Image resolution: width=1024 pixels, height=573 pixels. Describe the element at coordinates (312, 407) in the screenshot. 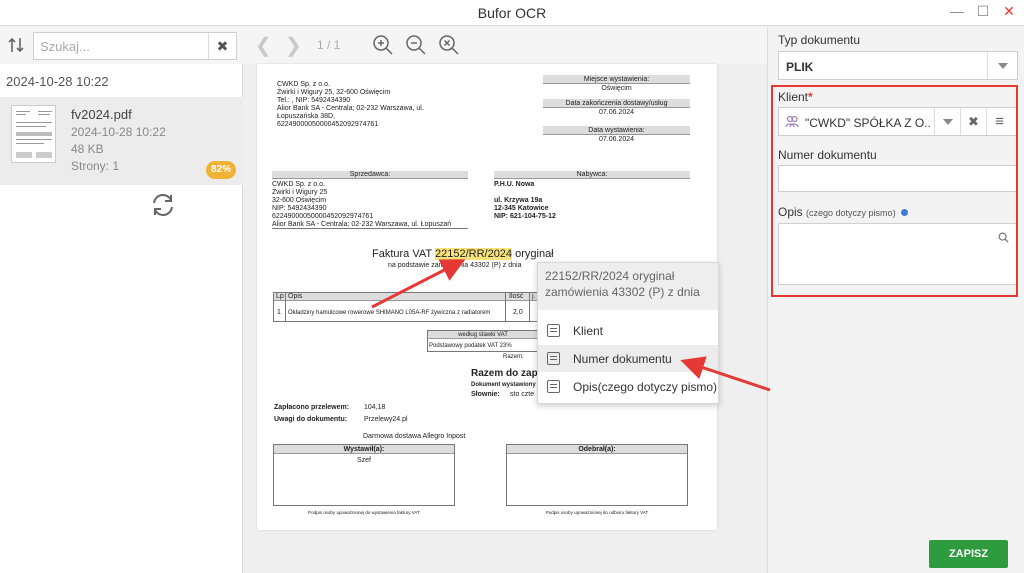

I see `doc-text: Zapłacono przelewem:` at that location.